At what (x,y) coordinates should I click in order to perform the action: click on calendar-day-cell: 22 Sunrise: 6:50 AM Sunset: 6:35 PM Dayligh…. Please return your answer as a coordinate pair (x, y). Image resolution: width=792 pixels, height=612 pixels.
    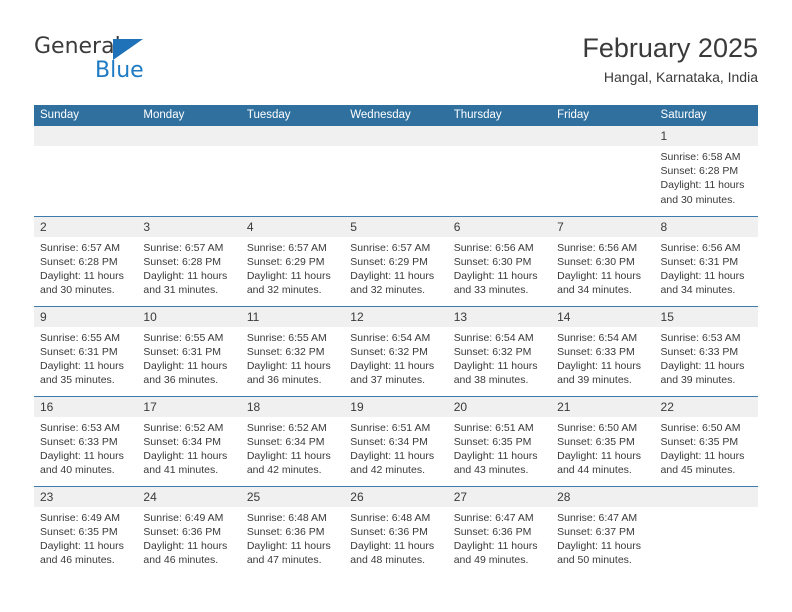
    Looking at the image, I should click on (706, 440).